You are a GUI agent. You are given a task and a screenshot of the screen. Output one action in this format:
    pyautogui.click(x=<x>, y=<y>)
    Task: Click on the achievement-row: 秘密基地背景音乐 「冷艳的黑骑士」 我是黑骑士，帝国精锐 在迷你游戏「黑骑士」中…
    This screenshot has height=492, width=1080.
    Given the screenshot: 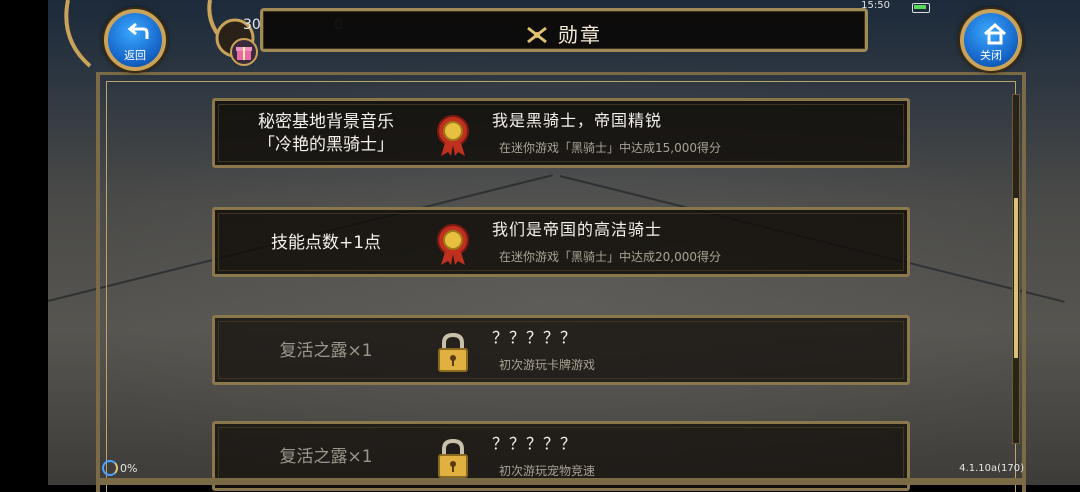 What is the action you would take?
    pyautogui.click(x=561, y=133)
    